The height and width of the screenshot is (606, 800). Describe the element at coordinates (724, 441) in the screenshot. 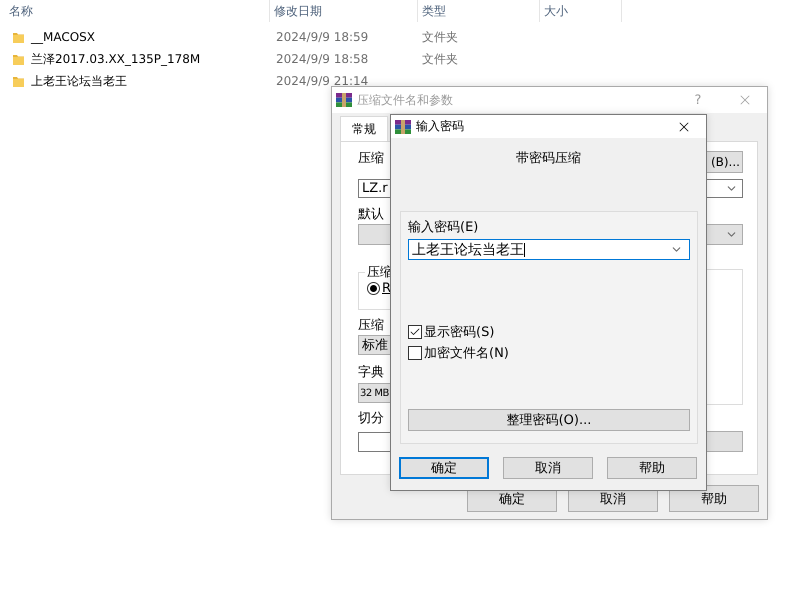

I see `dropdown` at that location.